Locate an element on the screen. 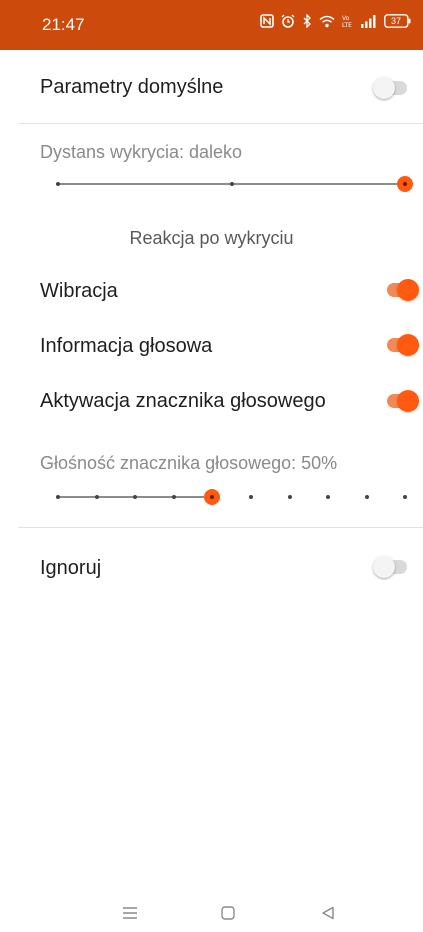  volte-icon: Vo LTE is located at coordinates (348, 21).